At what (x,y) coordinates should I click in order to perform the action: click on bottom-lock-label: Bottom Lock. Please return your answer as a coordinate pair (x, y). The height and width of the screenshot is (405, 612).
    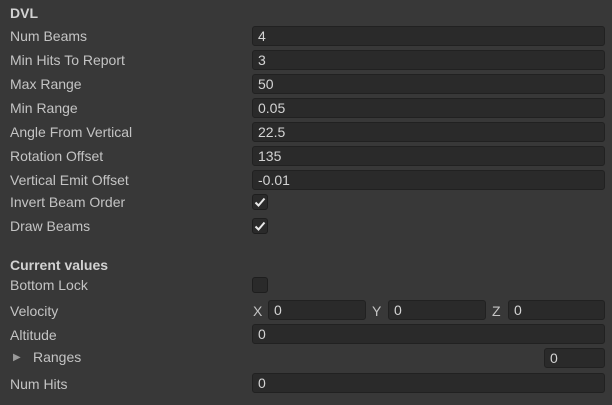
    Looking at the image, I should click on (49, 285).